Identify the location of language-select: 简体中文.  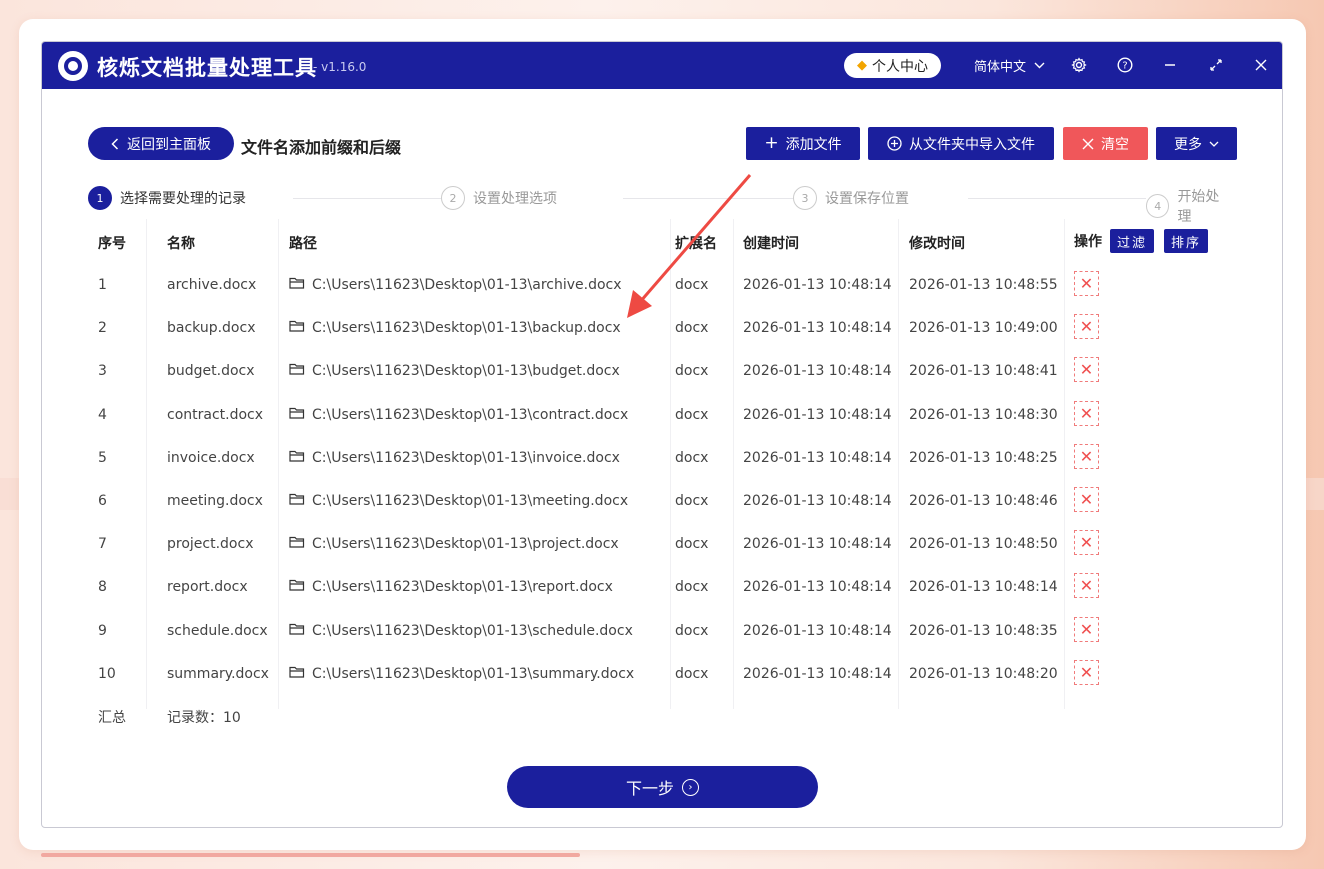
(1009, 65).